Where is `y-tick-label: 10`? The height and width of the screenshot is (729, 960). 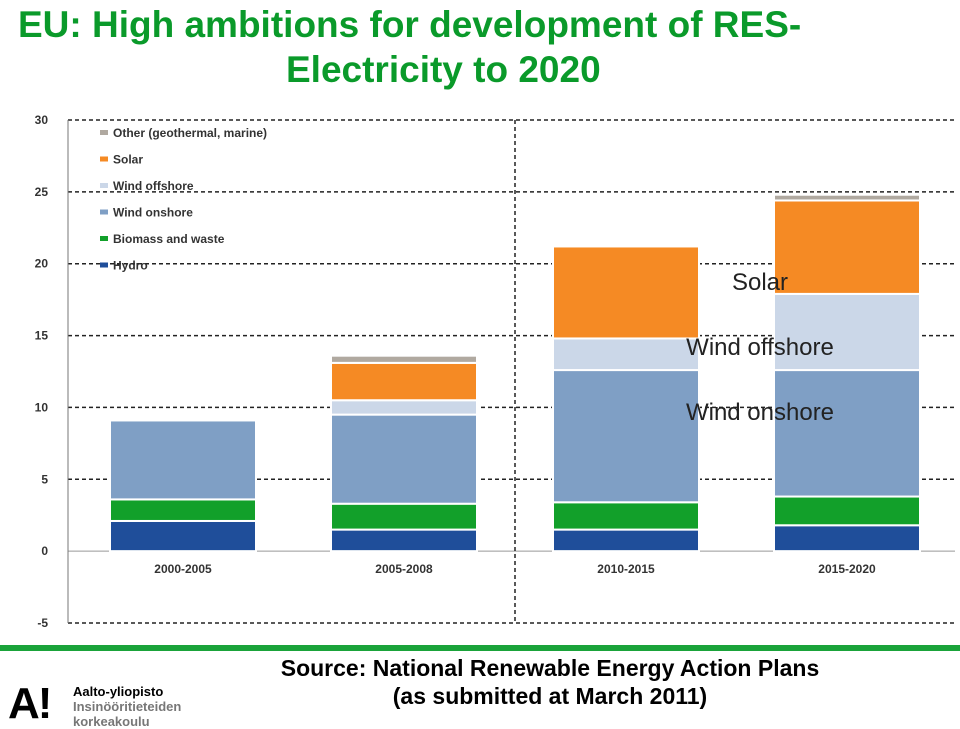
y-tick-label: 10 is located at coordinates (42, 407).